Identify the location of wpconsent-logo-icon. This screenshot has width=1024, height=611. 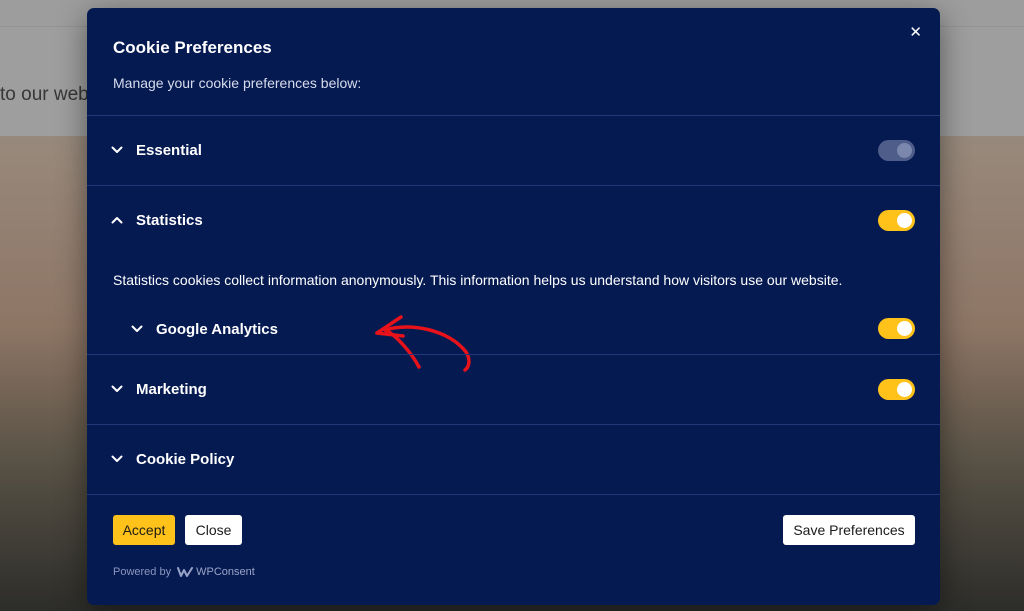
(185, 572).